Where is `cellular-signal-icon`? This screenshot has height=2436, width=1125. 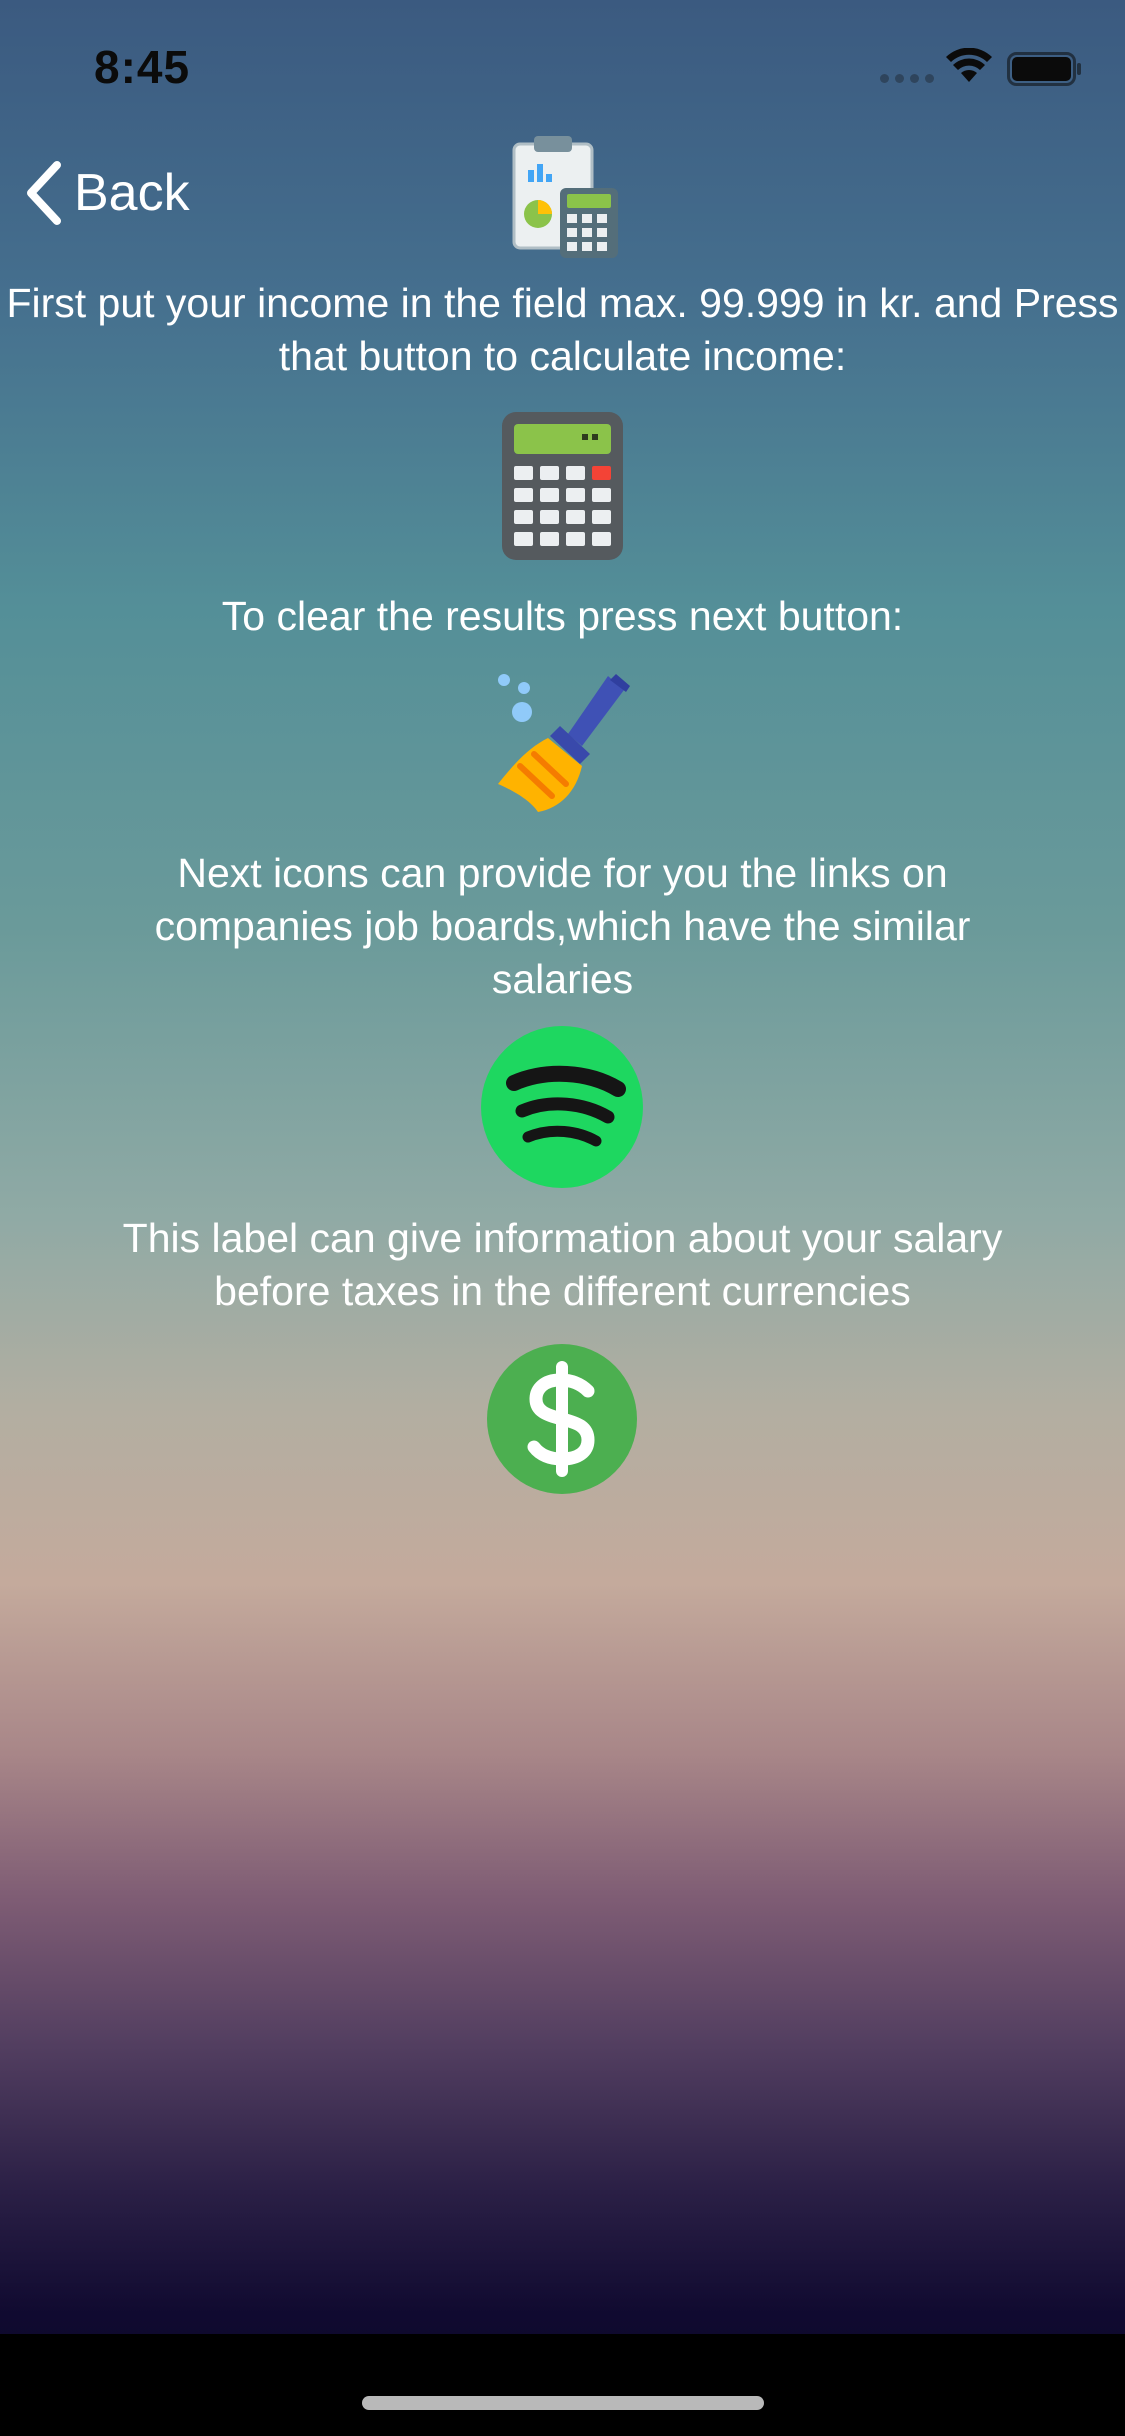 cellular-signal-icon is located at coordinates (907, 78).